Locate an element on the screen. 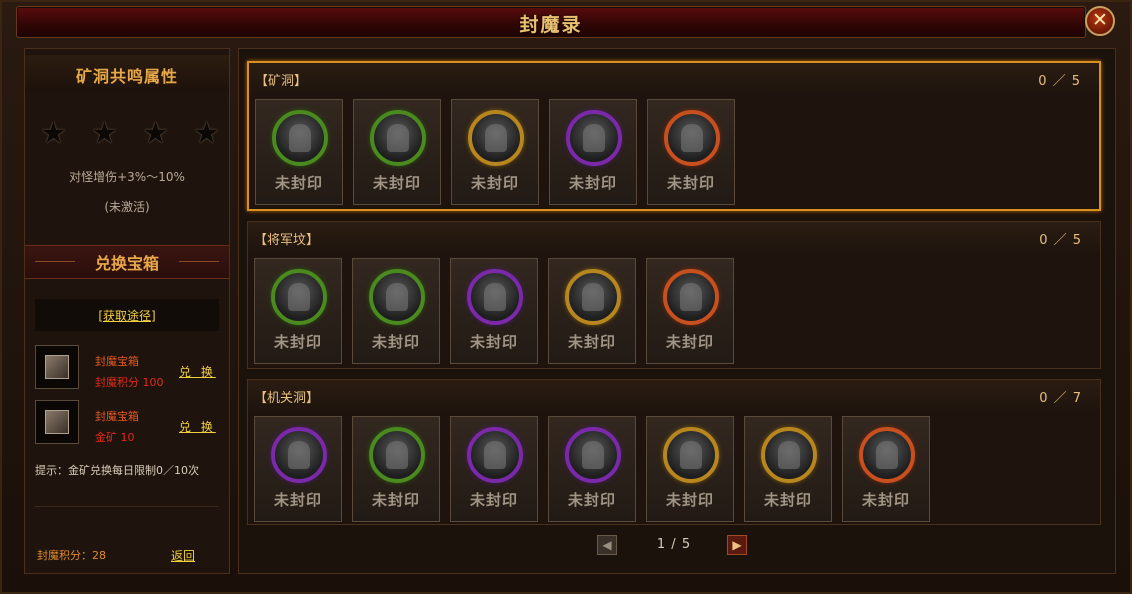 The width and height of the screenshot is (1132, 594). section-name: 【将军坟】 is located at coordinates (287, 240).